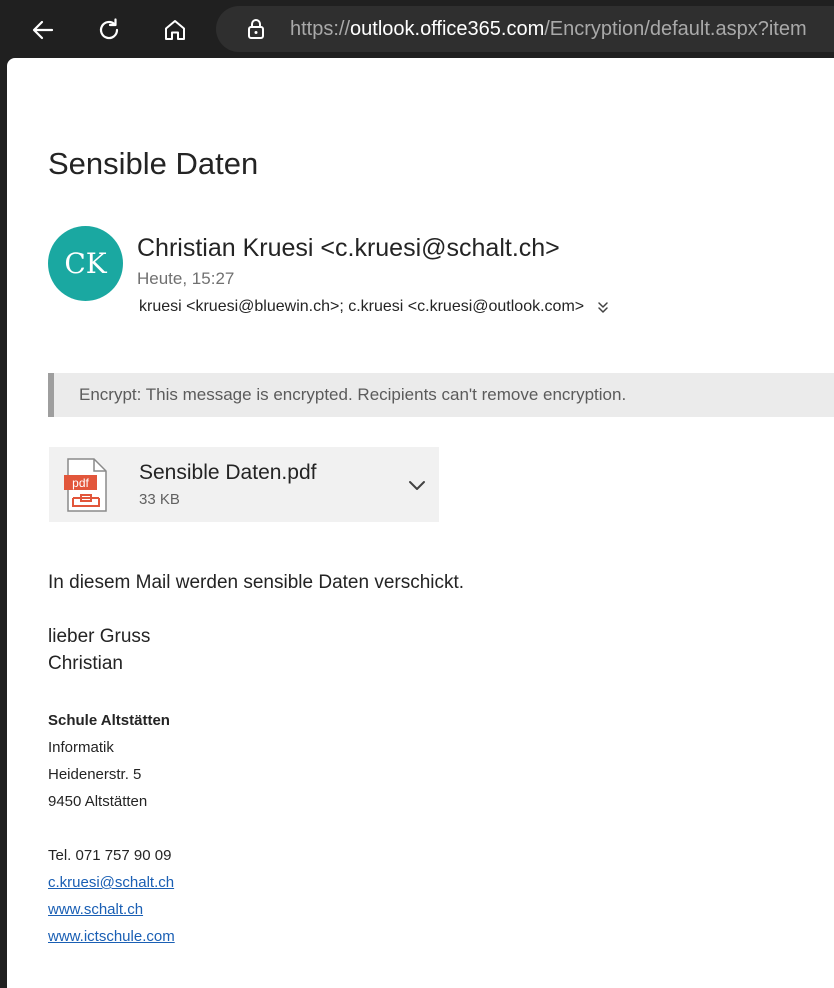 Image resolution: width=834 pixels, height=988 pixels. What do you see at coordinates (153, 163) in the screenshot?
I see `message-subject: Sensible Daten` at bounding box center [153, 163].